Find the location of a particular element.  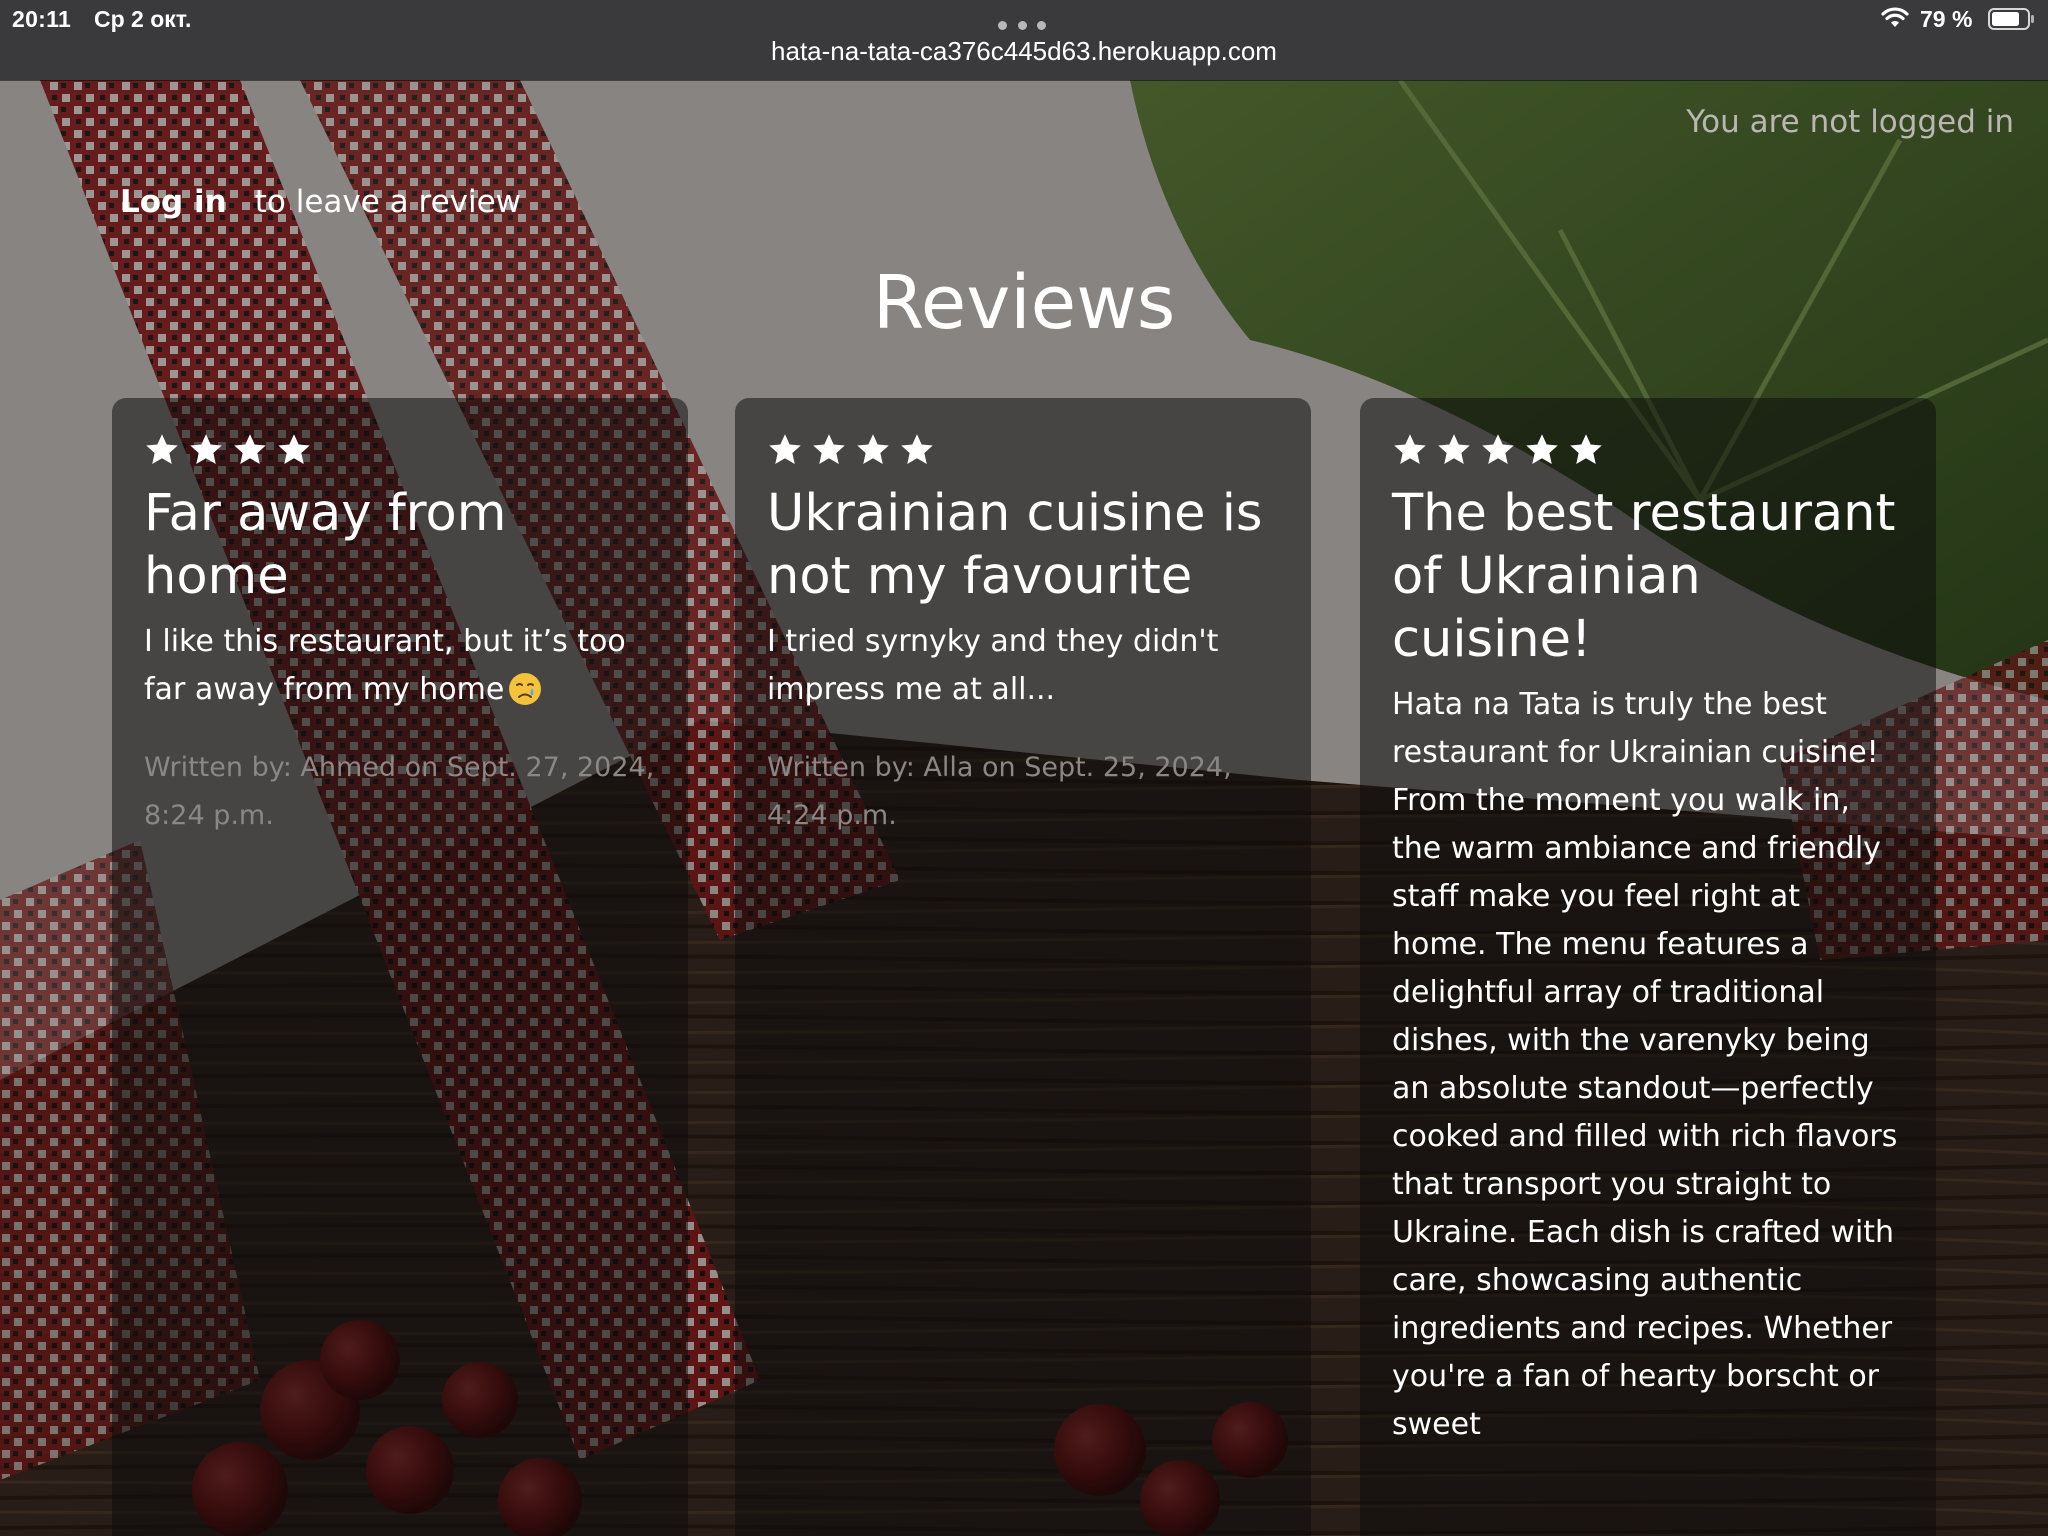

login-status: You are not logged in is located at coordinates (1850, 122).